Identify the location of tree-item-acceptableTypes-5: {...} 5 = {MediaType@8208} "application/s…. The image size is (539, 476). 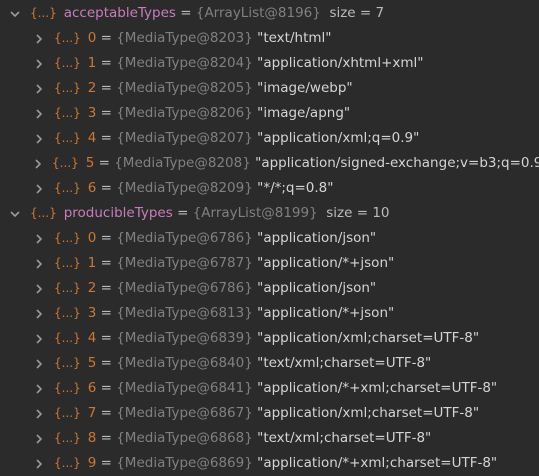
(269, 163).